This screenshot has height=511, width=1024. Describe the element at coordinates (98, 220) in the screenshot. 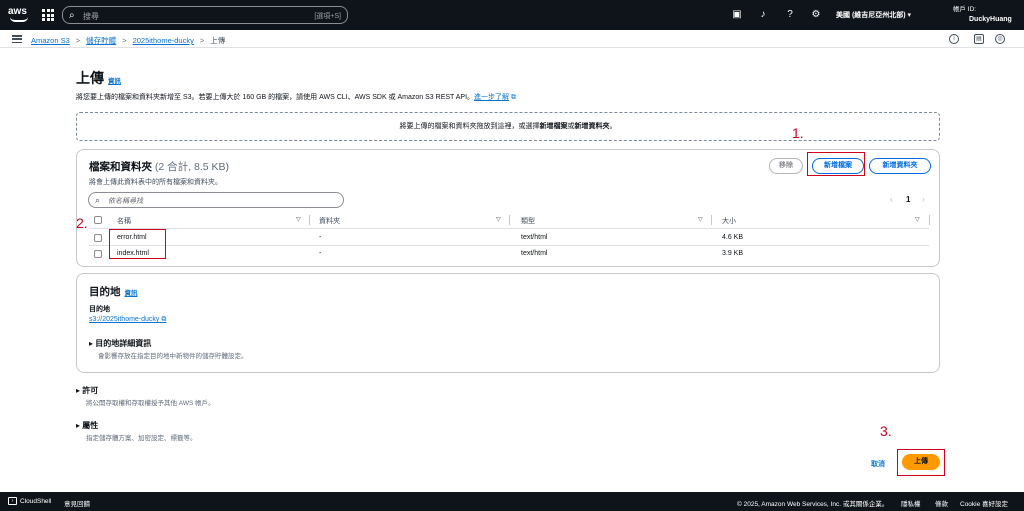

I see `select-all-checkbox` at that location.